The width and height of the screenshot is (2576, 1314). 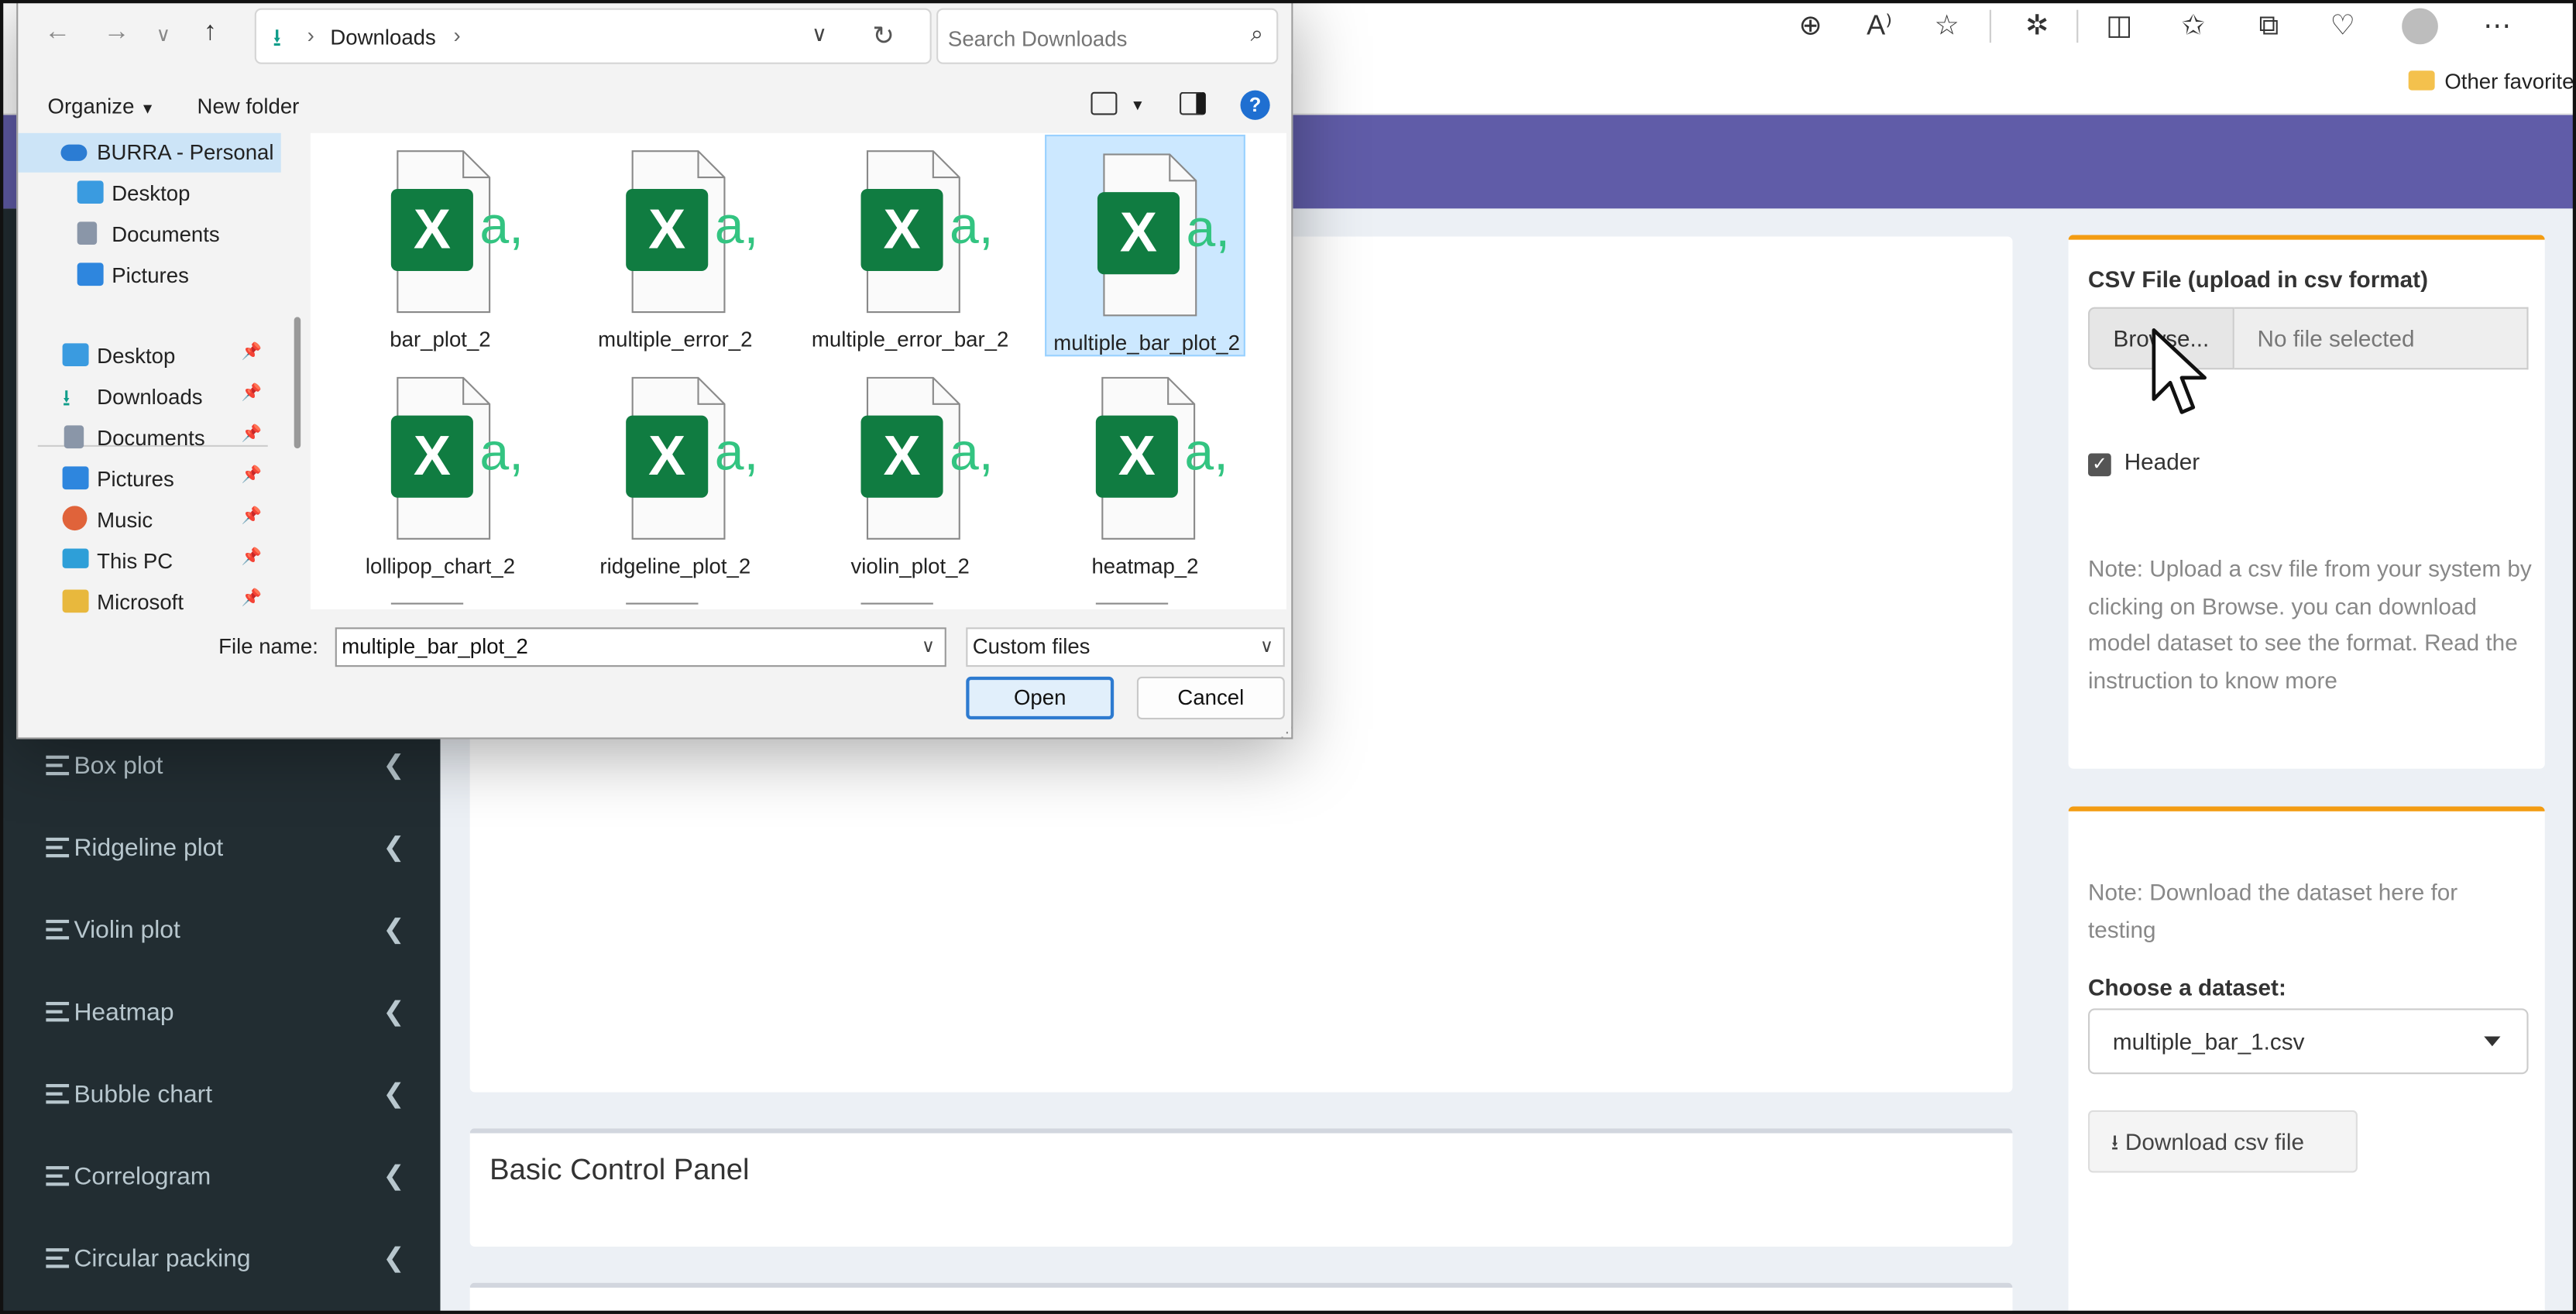 I want to click on nav-item-label: Pictures, so click(x=135, y=479).